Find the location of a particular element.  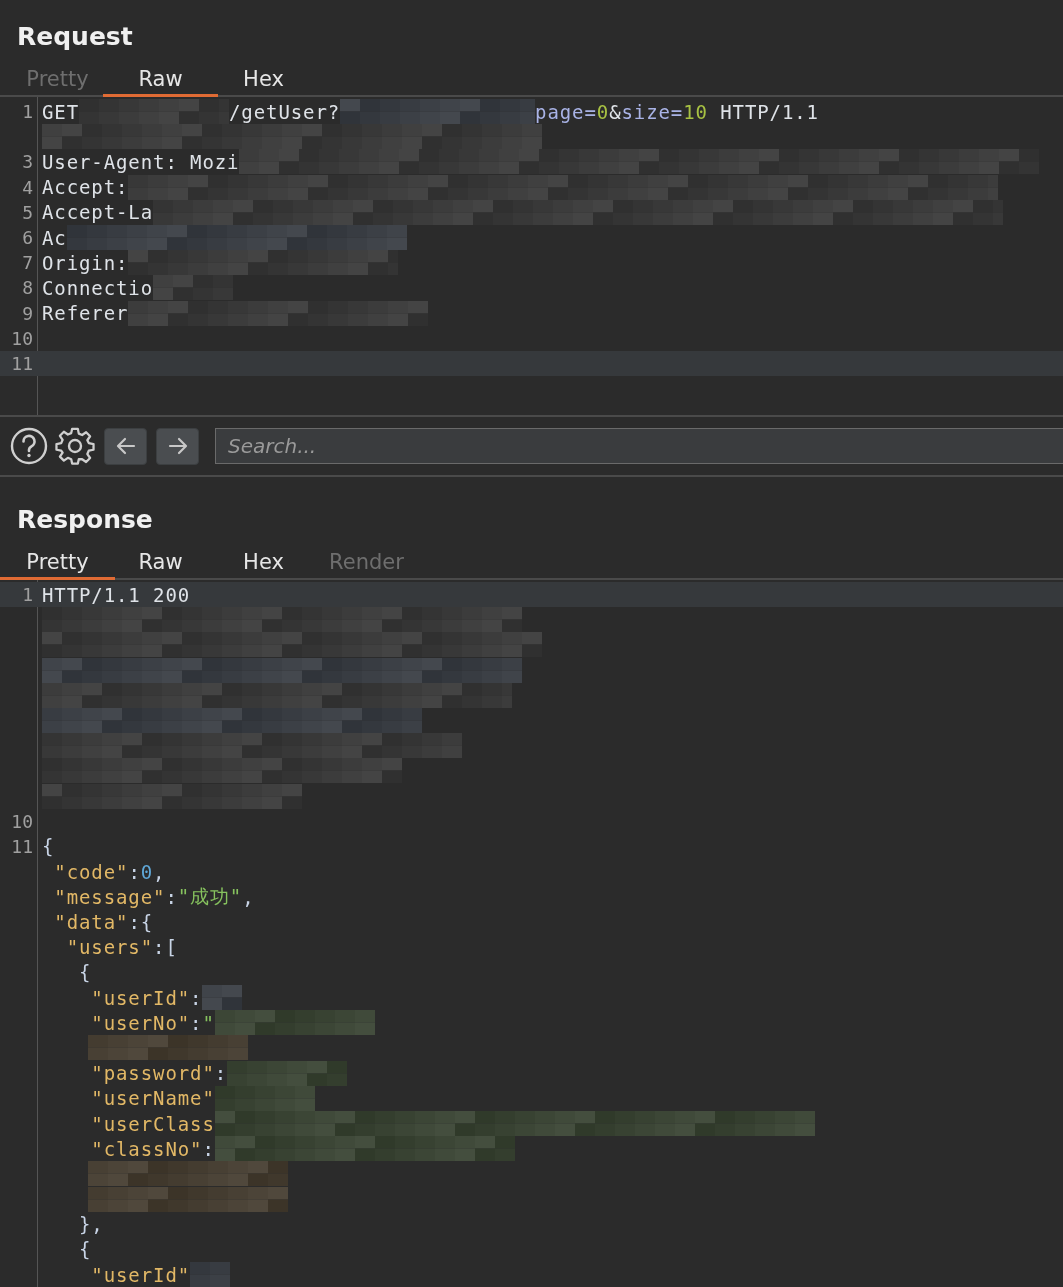

code-text: & is located at coordinates (615, 111).